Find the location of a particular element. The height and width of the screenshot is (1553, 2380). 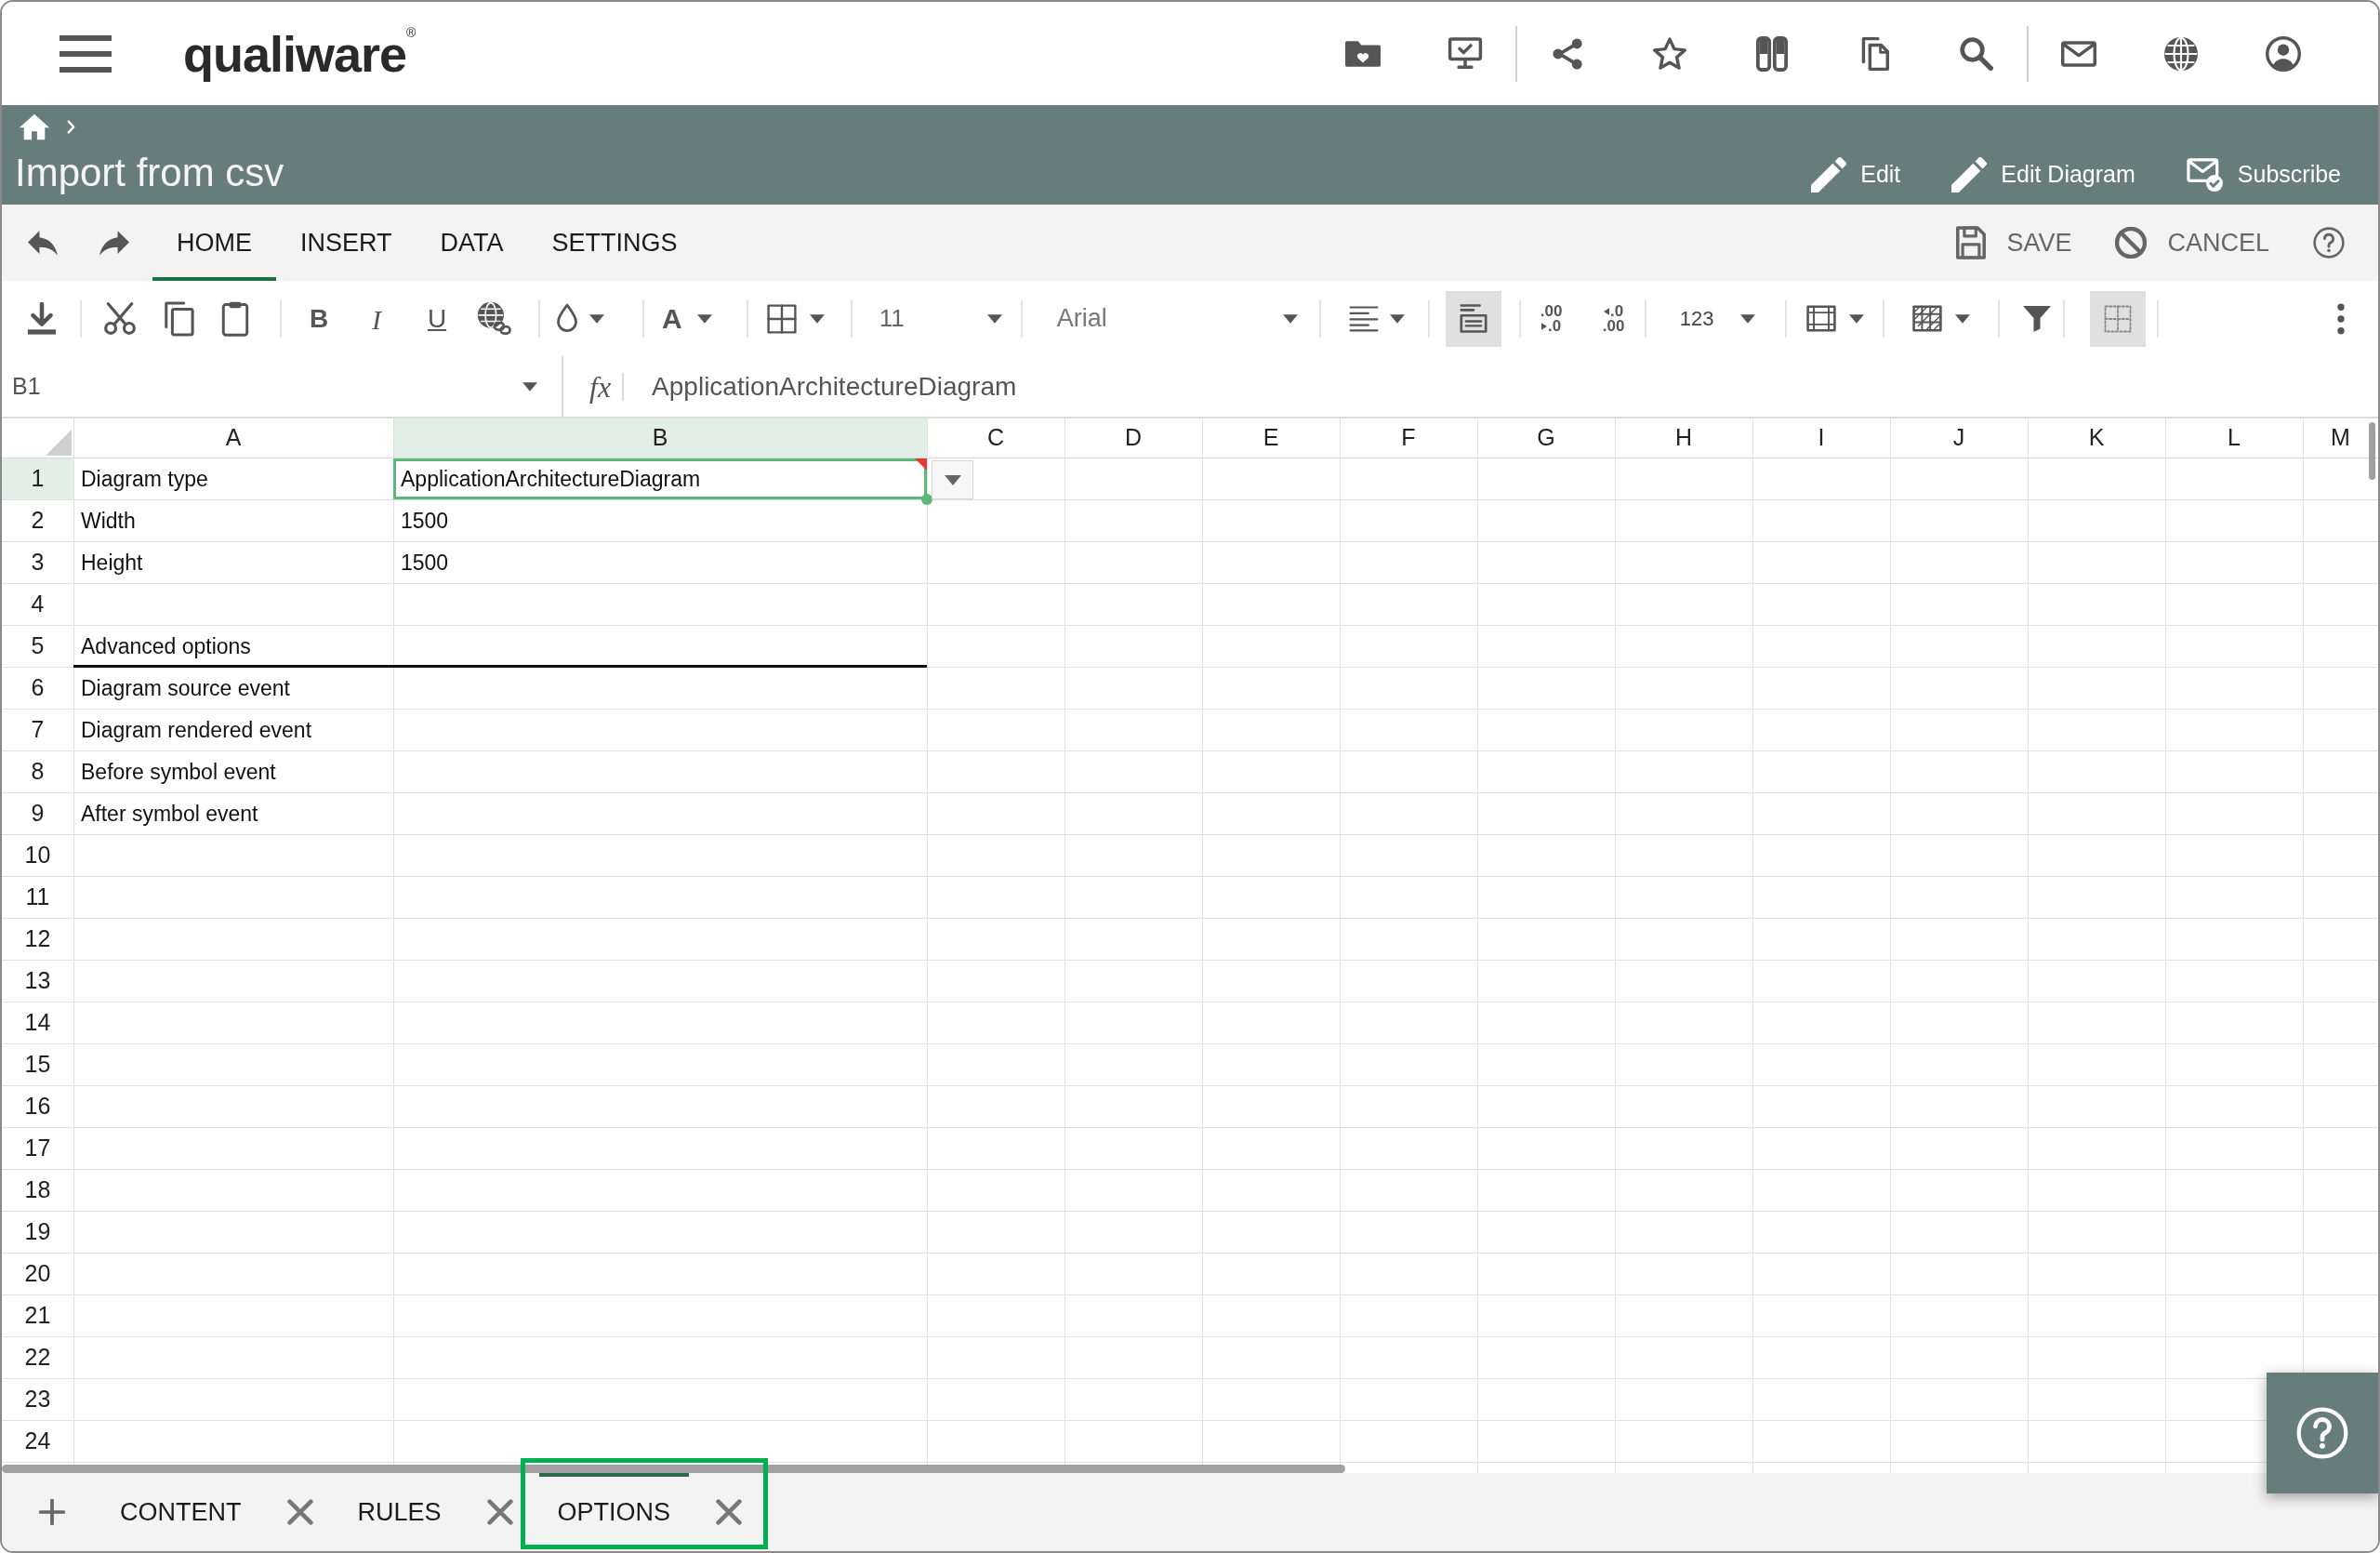

row-header: 21 is located at coordinates (37, 1315).